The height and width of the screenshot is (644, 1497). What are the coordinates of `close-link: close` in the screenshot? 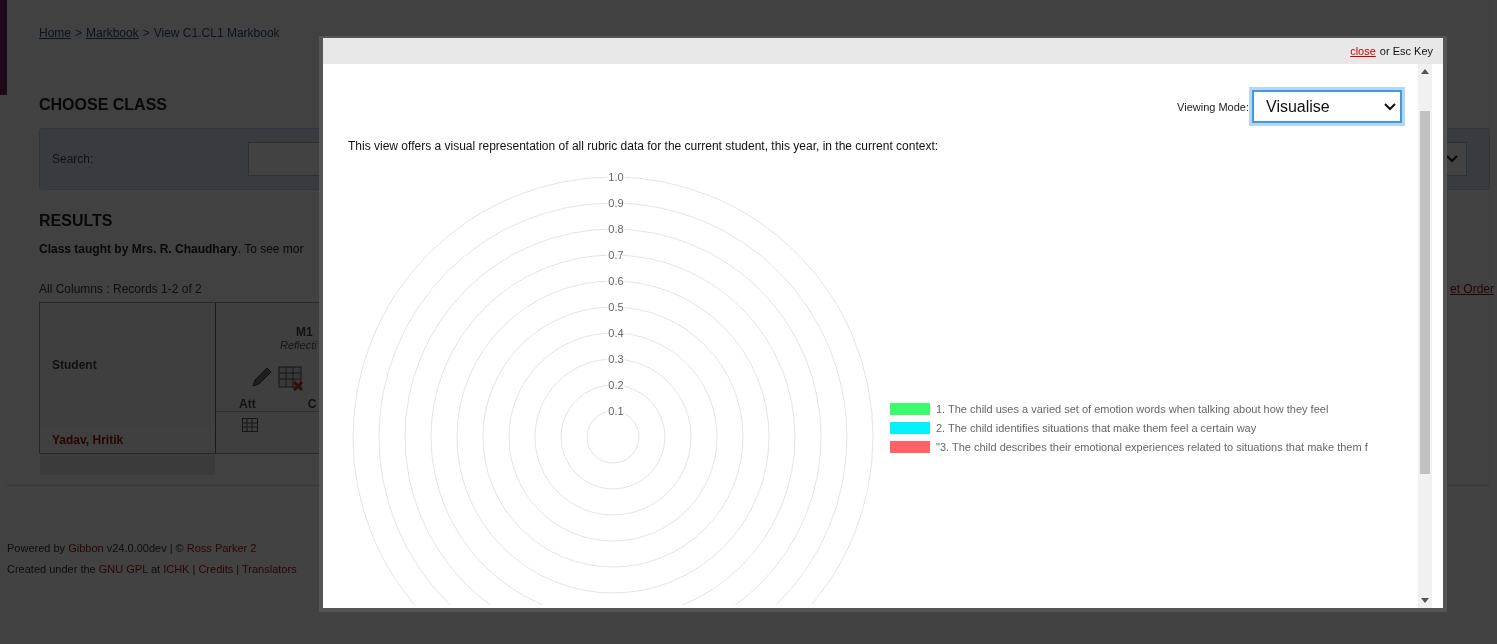 It's located at (1363, 51).